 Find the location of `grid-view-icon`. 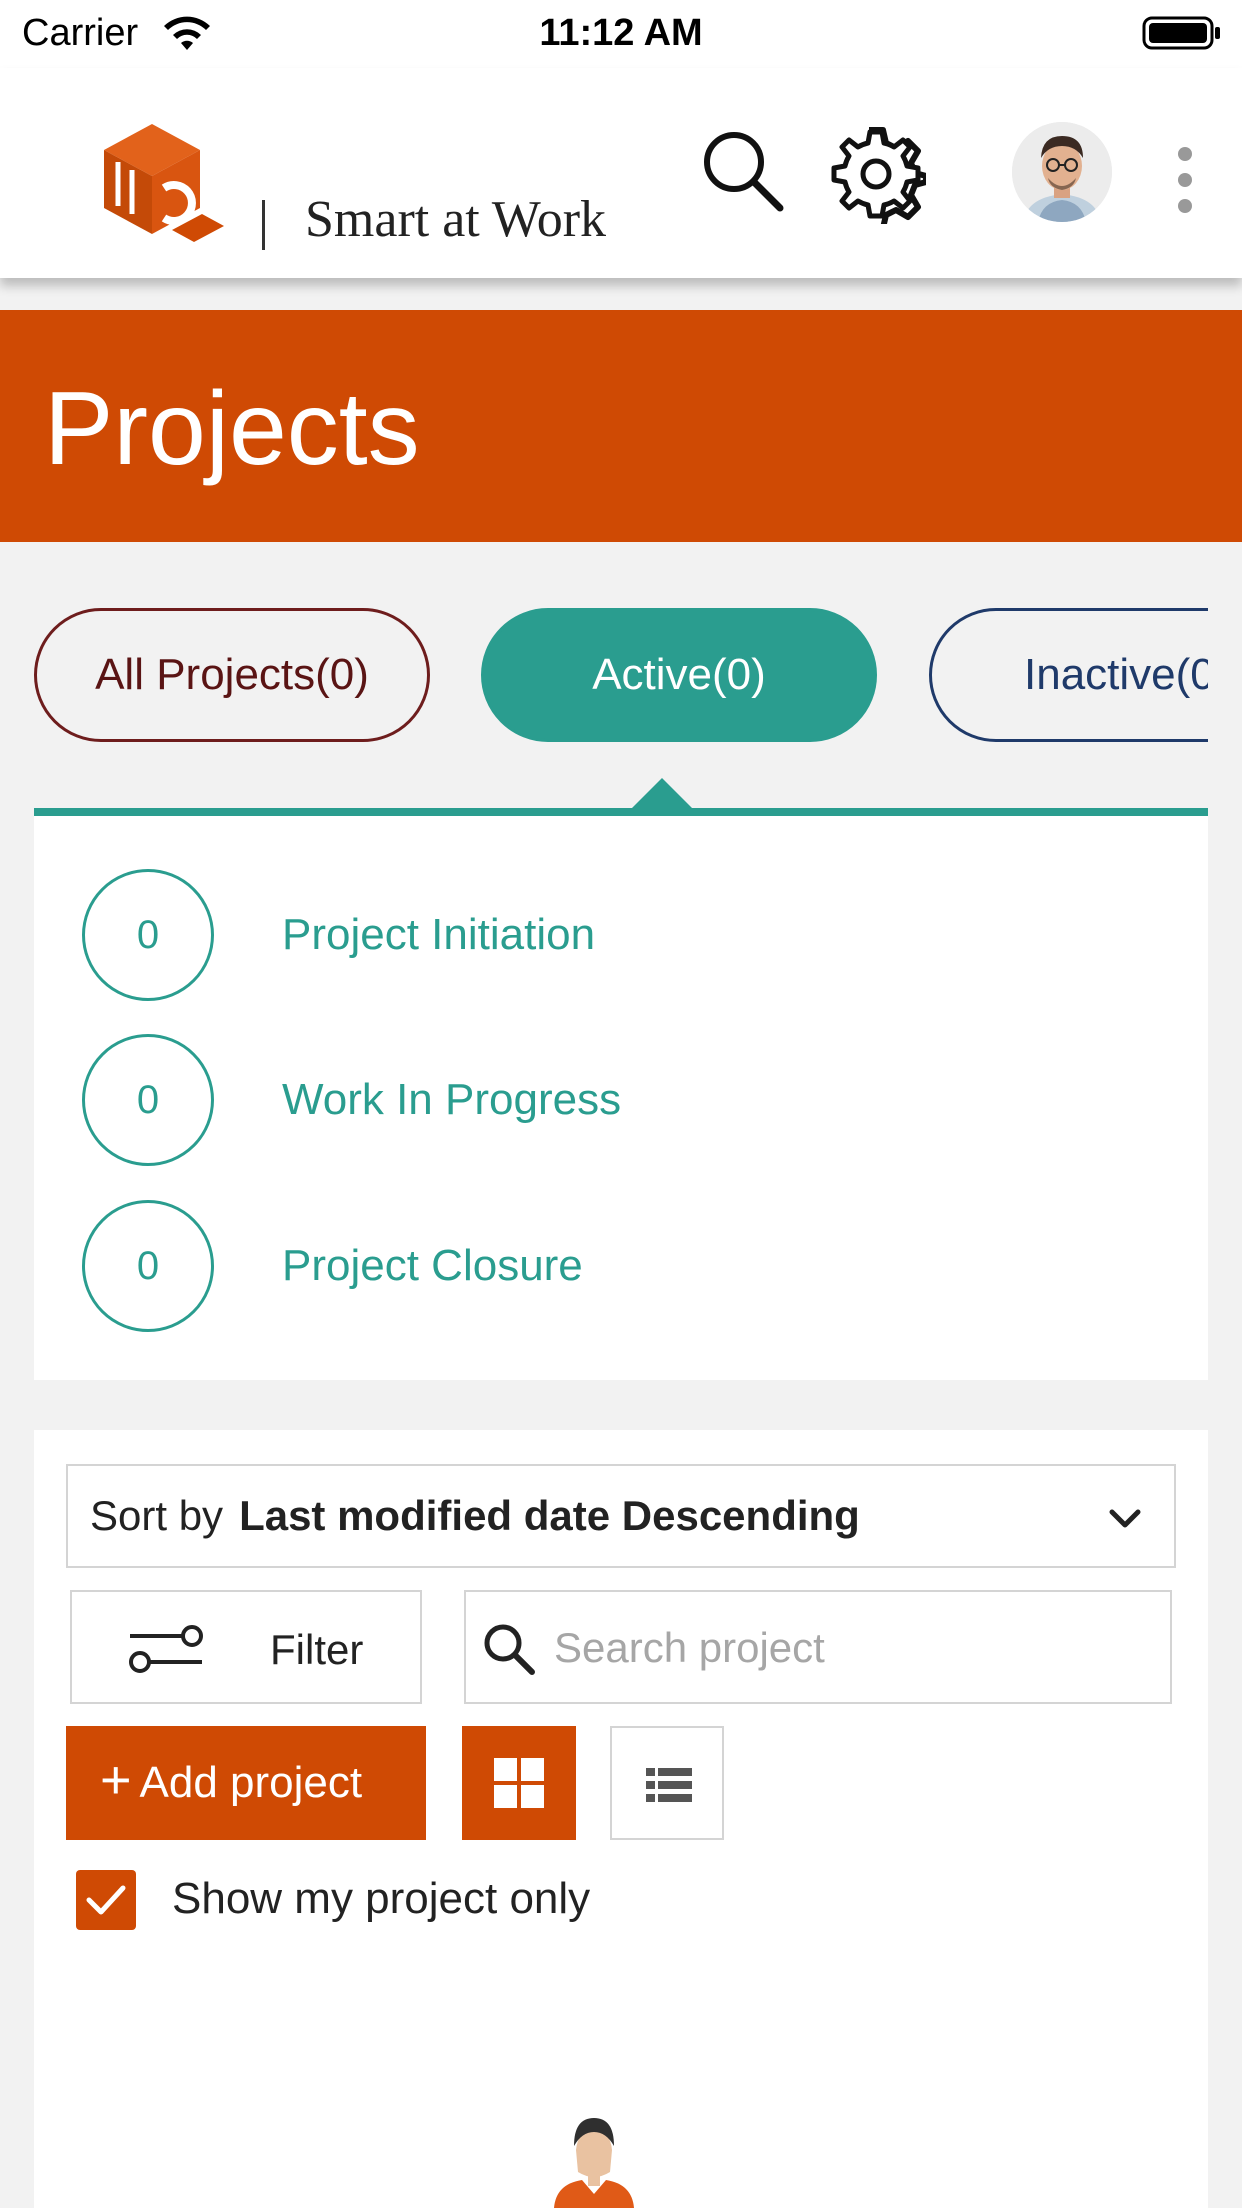

grid-view-icon is located at coordinates (519, 1783).